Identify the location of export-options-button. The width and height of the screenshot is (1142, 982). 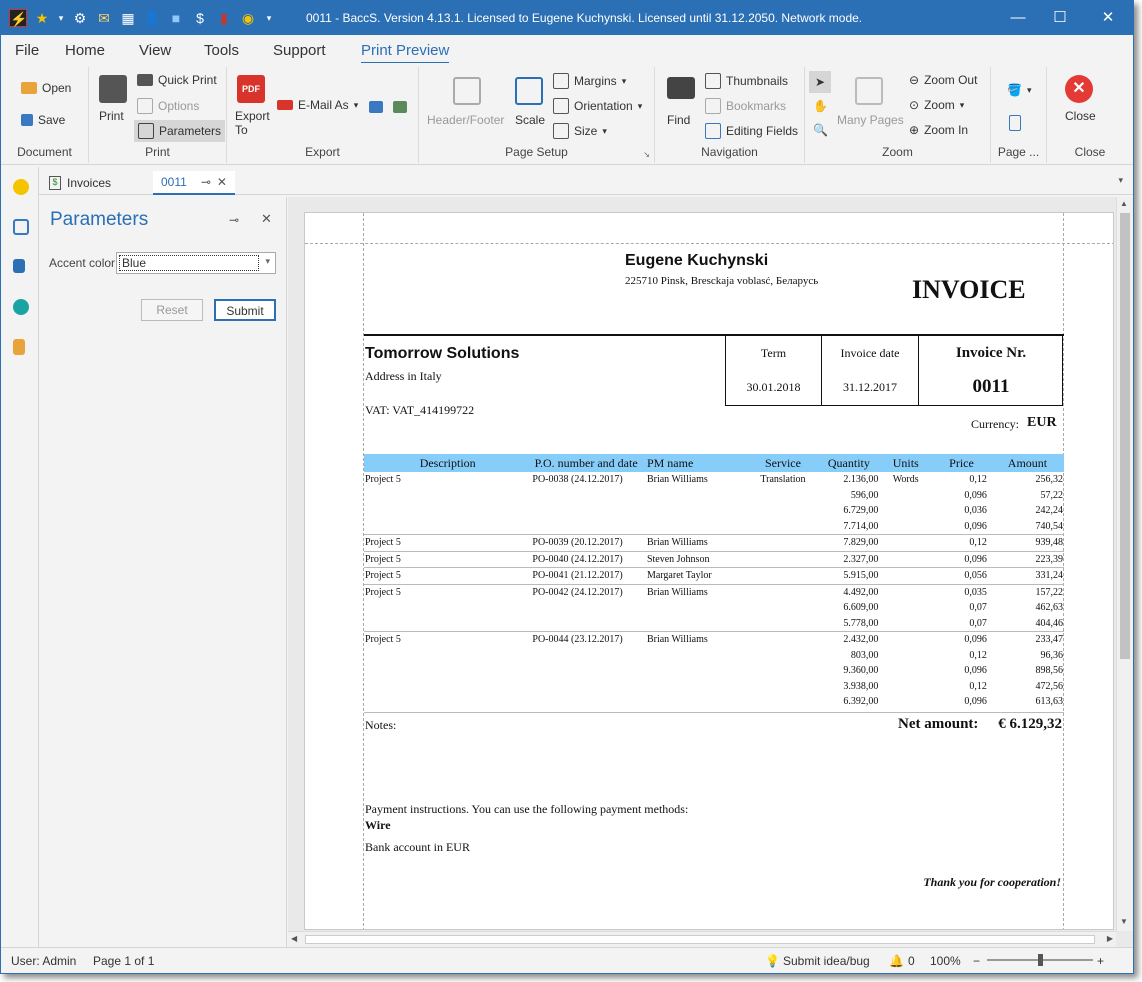
(400, 107).